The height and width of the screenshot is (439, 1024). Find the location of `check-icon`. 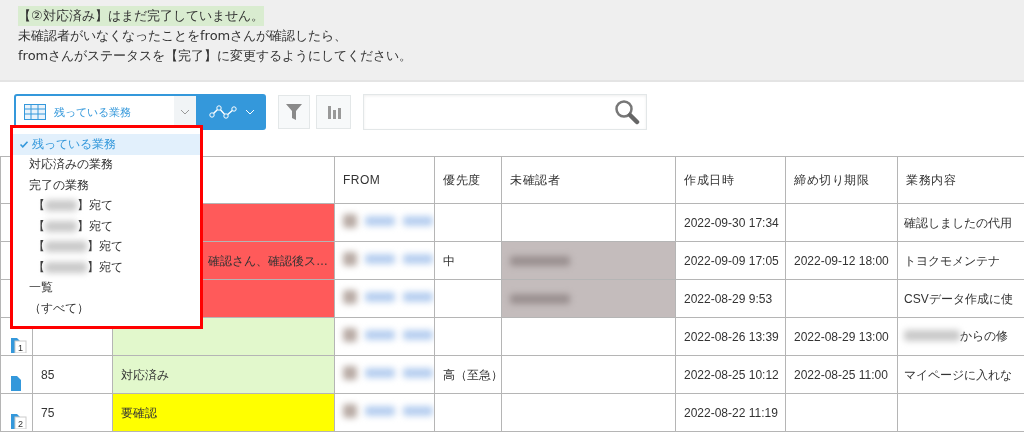

check-icon is located at coordinates (24, 144).